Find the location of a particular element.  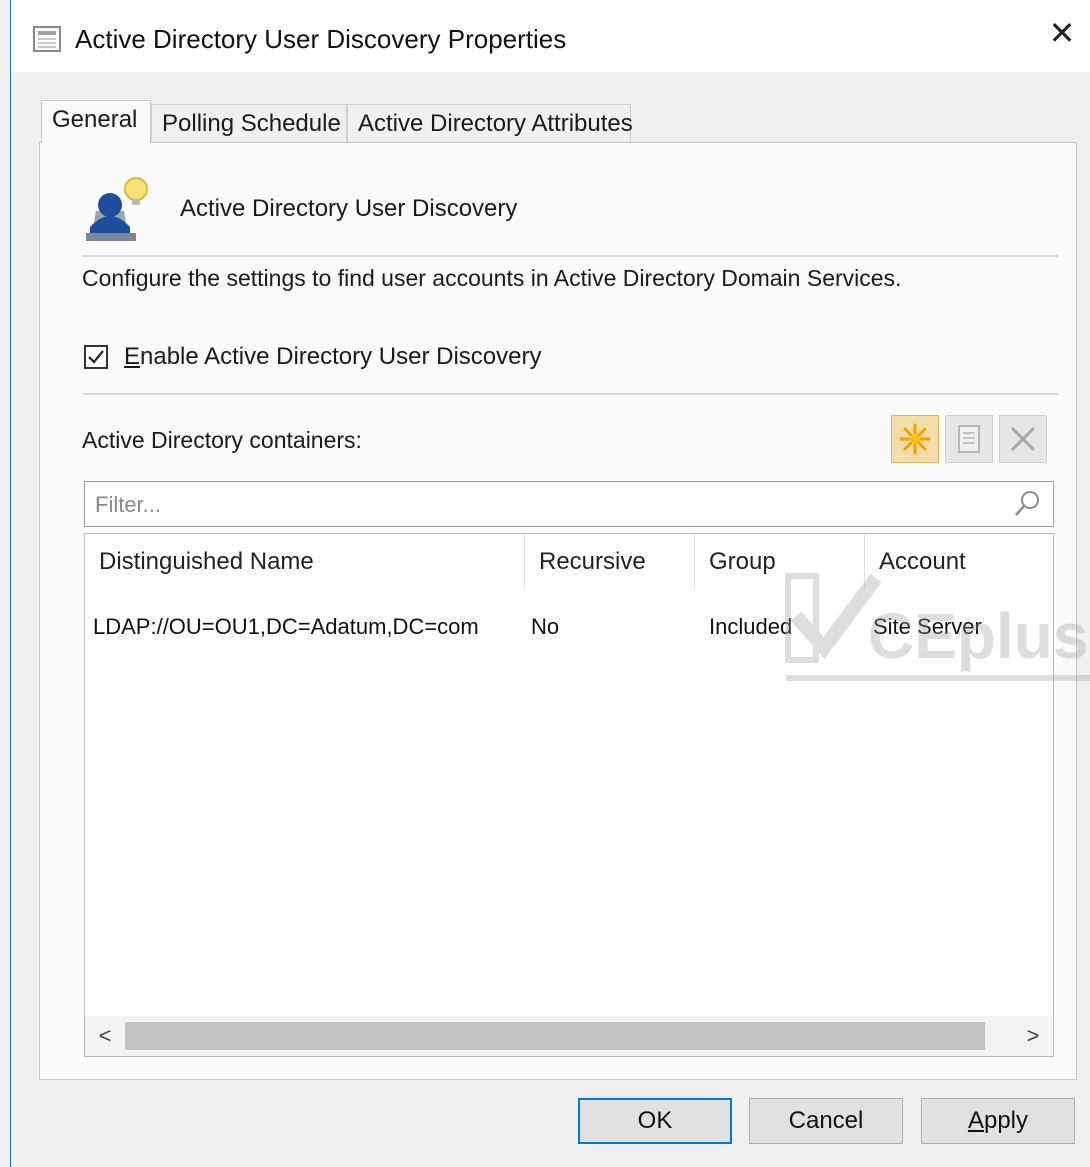

apply-button: Apply is located at coordinates (998, 1121).